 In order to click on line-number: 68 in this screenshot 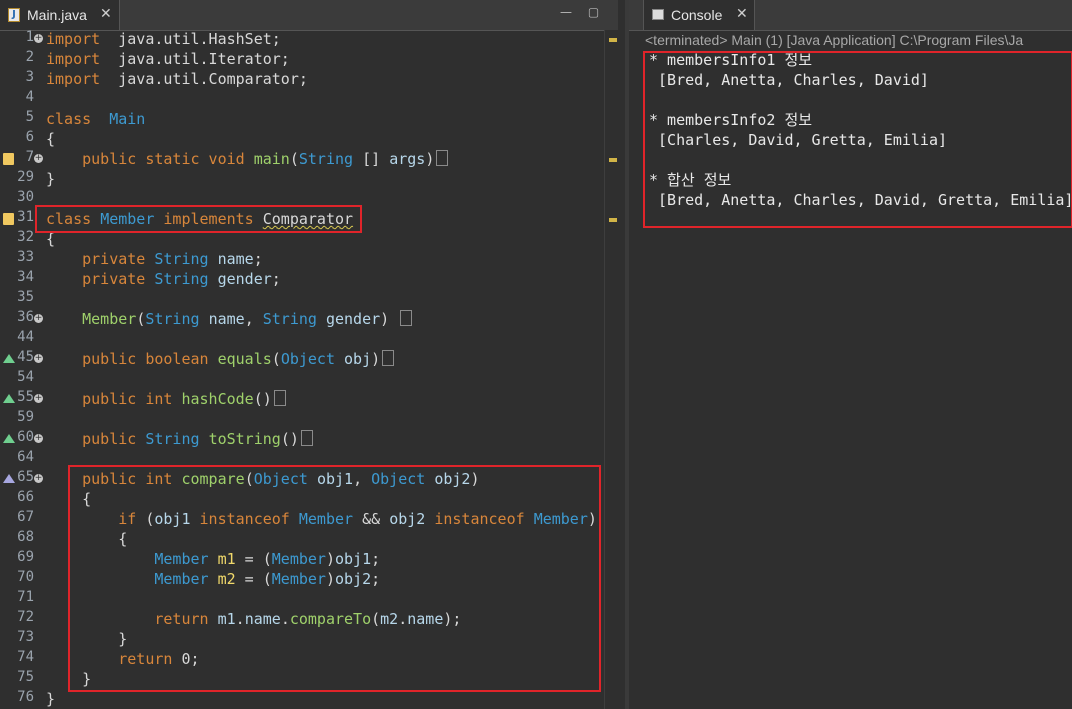, I will do `click(25, 537)`.